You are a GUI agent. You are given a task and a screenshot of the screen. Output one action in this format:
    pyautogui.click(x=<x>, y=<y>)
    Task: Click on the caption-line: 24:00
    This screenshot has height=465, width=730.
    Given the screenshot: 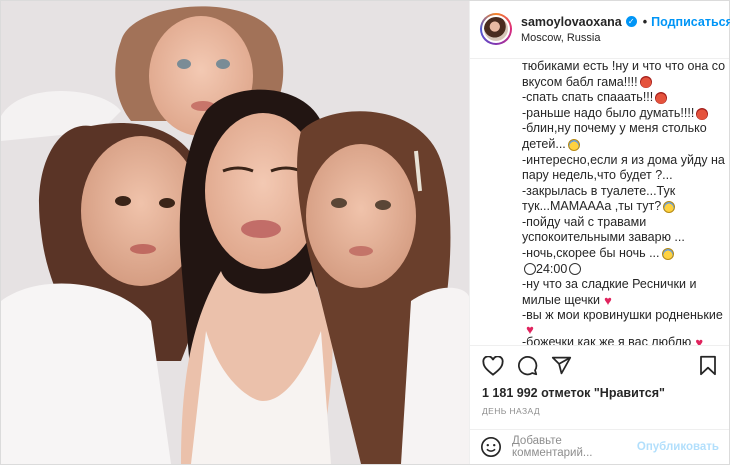 What is the action you would take?
    pyautogui.click(x=619, y=270)
    